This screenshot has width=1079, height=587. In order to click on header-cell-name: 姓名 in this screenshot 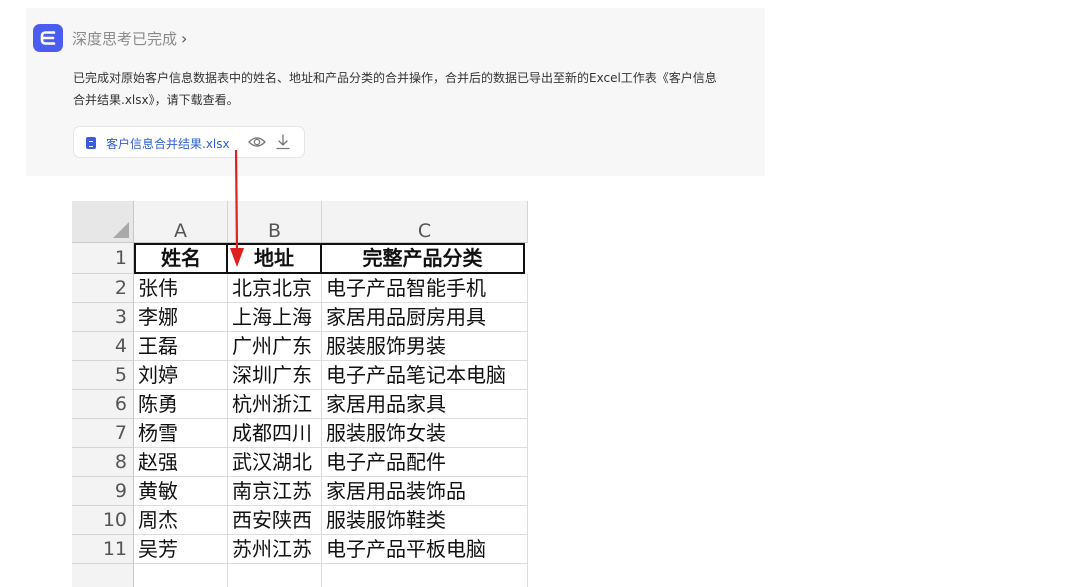, I will do `click(181, 258)`.